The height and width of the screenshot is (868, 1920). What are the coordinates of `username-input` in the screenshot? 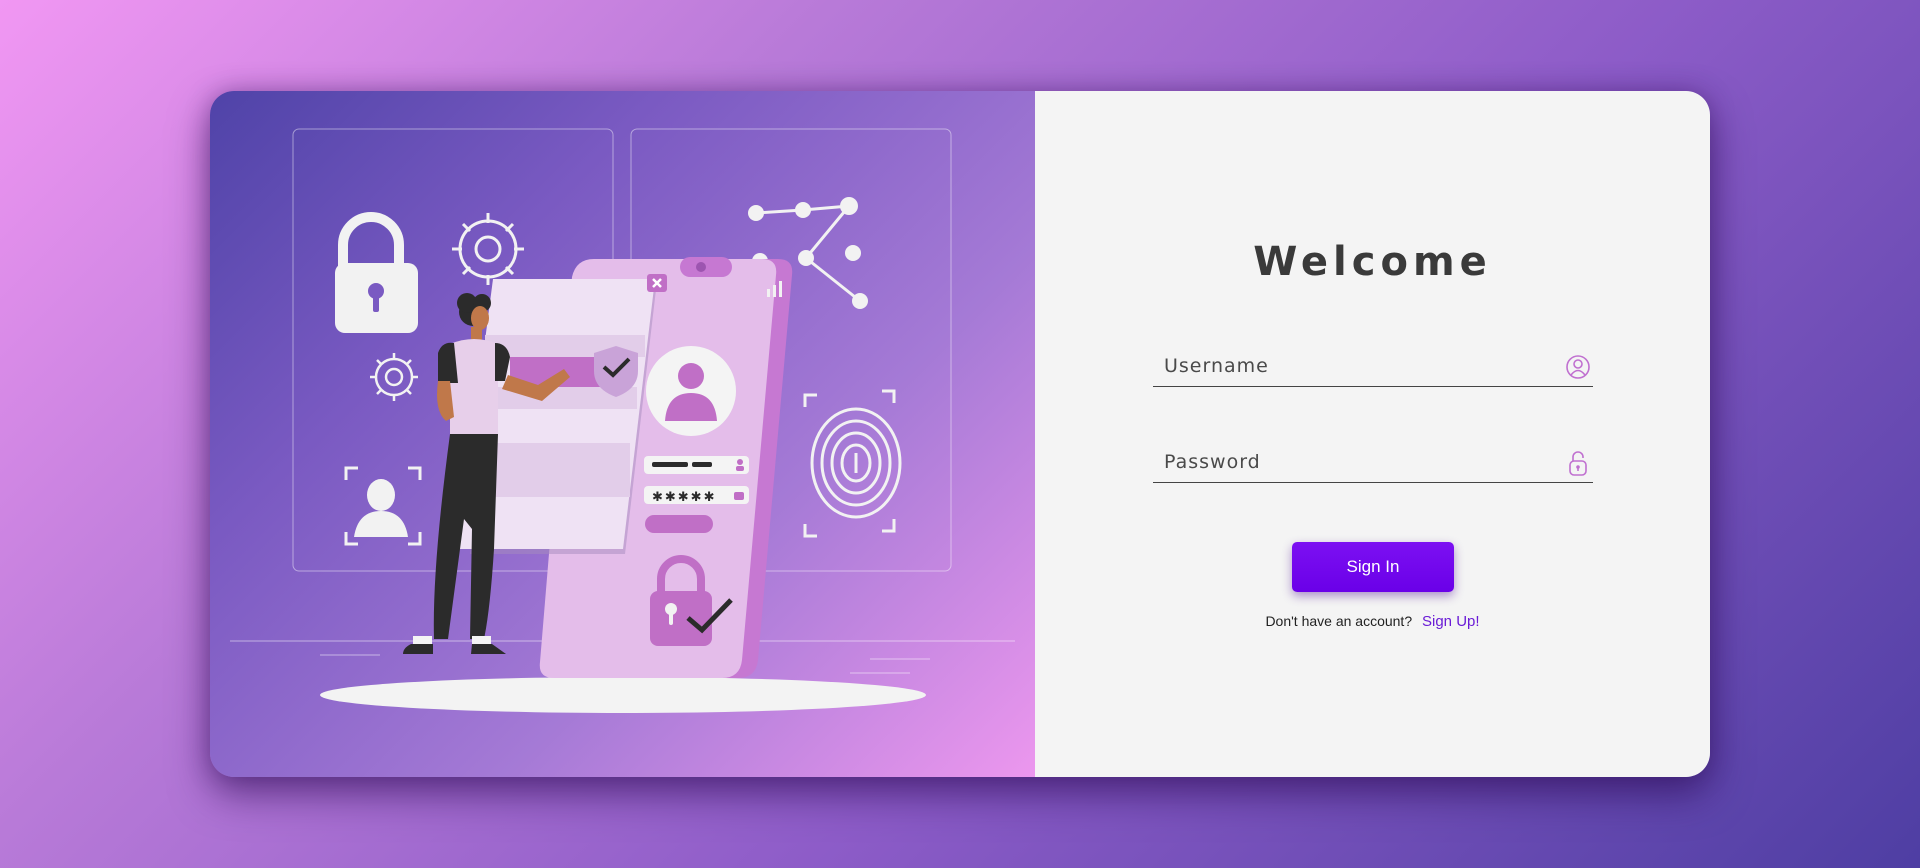 It's located at (1353, 366).